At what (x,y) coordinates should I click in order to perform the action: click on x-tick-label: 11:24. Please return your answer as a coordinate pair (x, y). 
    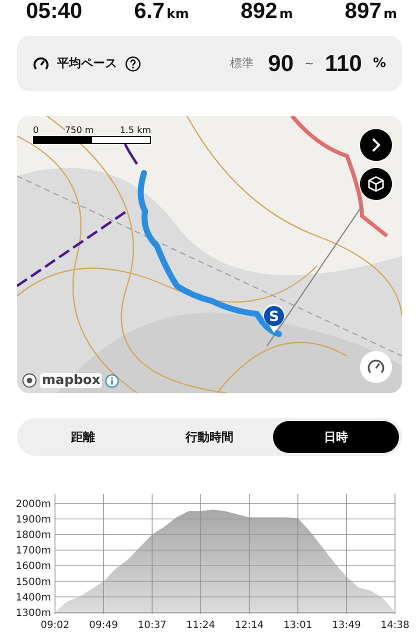
    Looking at the image, I should click on (201, 625).